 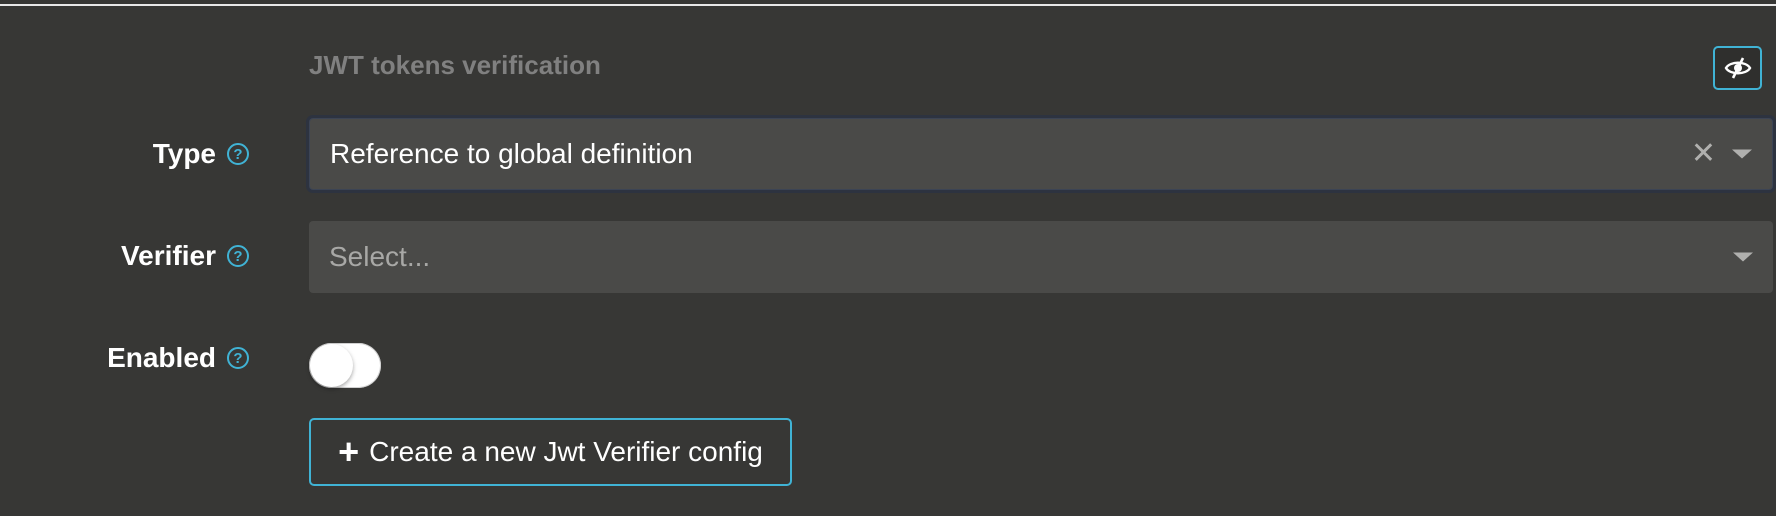 I want to click on enabled-label: Enabled, so click(x=161, y=357).